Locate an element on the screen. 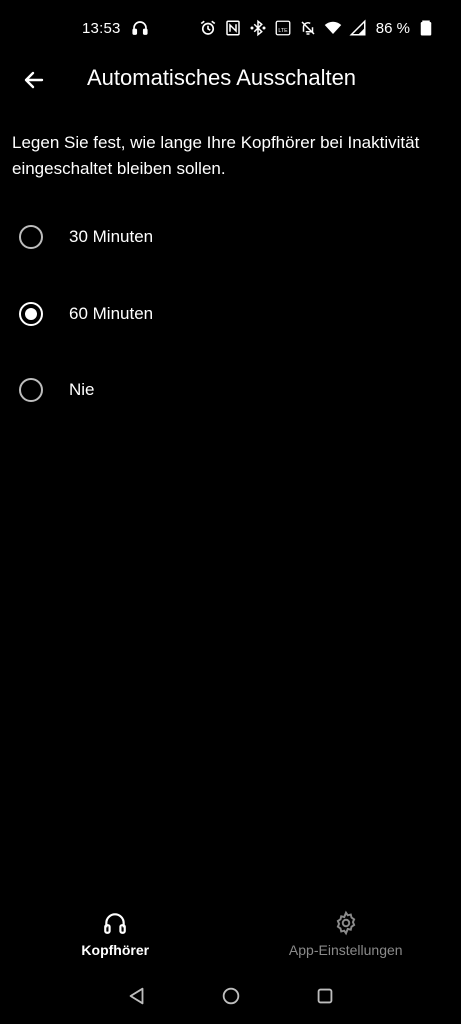  nav-label: Kopfhörer is located at coordinates (115, 950).